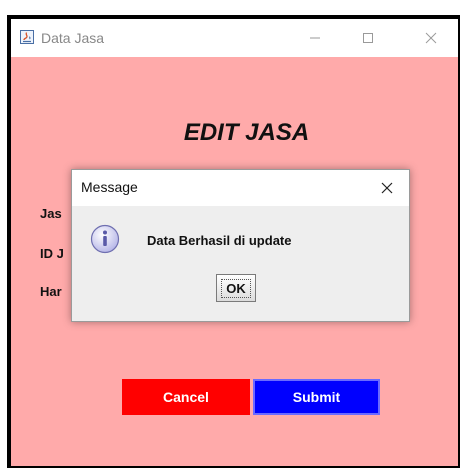 The height and width of the screenshot is (475, 465). I want to click on page-title: EDIT JASA, so click(246, 132).